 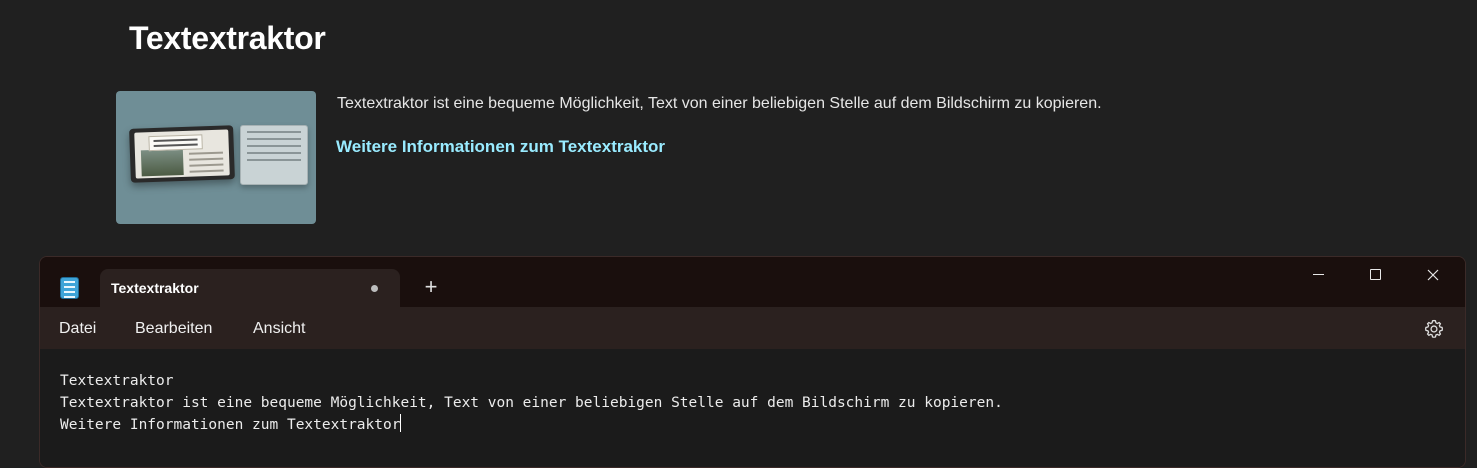 What do you see at coordinates (117, 381) in the screenshot?
I see `editor-line: Textextraktor` at bounding box center [117, 381].